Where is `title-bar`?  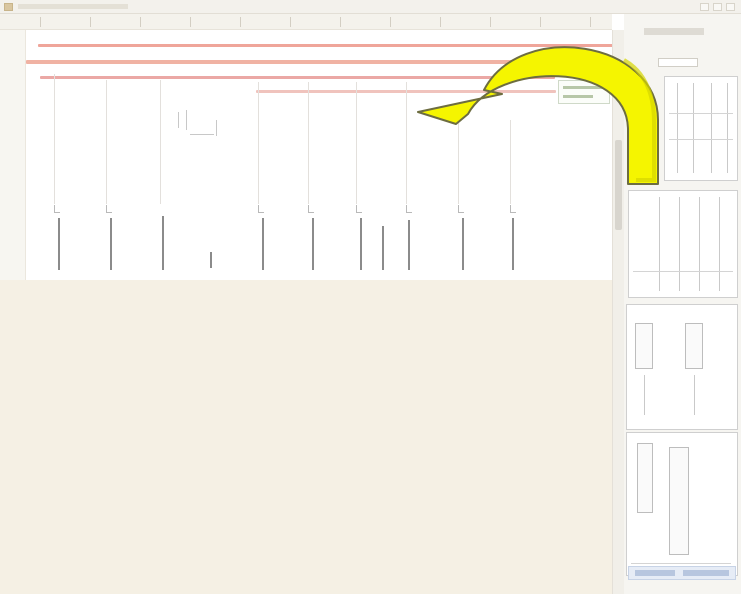 title-bar is located at coordinates (370, 7).